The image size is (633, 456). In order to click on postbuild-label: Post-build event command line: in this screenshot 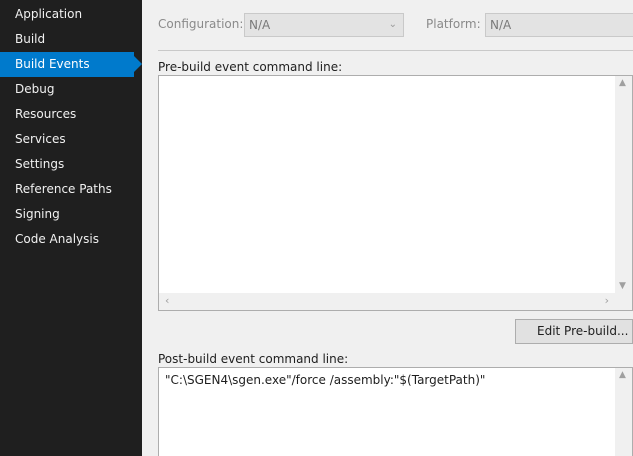, I will do `click(253, 359)`.